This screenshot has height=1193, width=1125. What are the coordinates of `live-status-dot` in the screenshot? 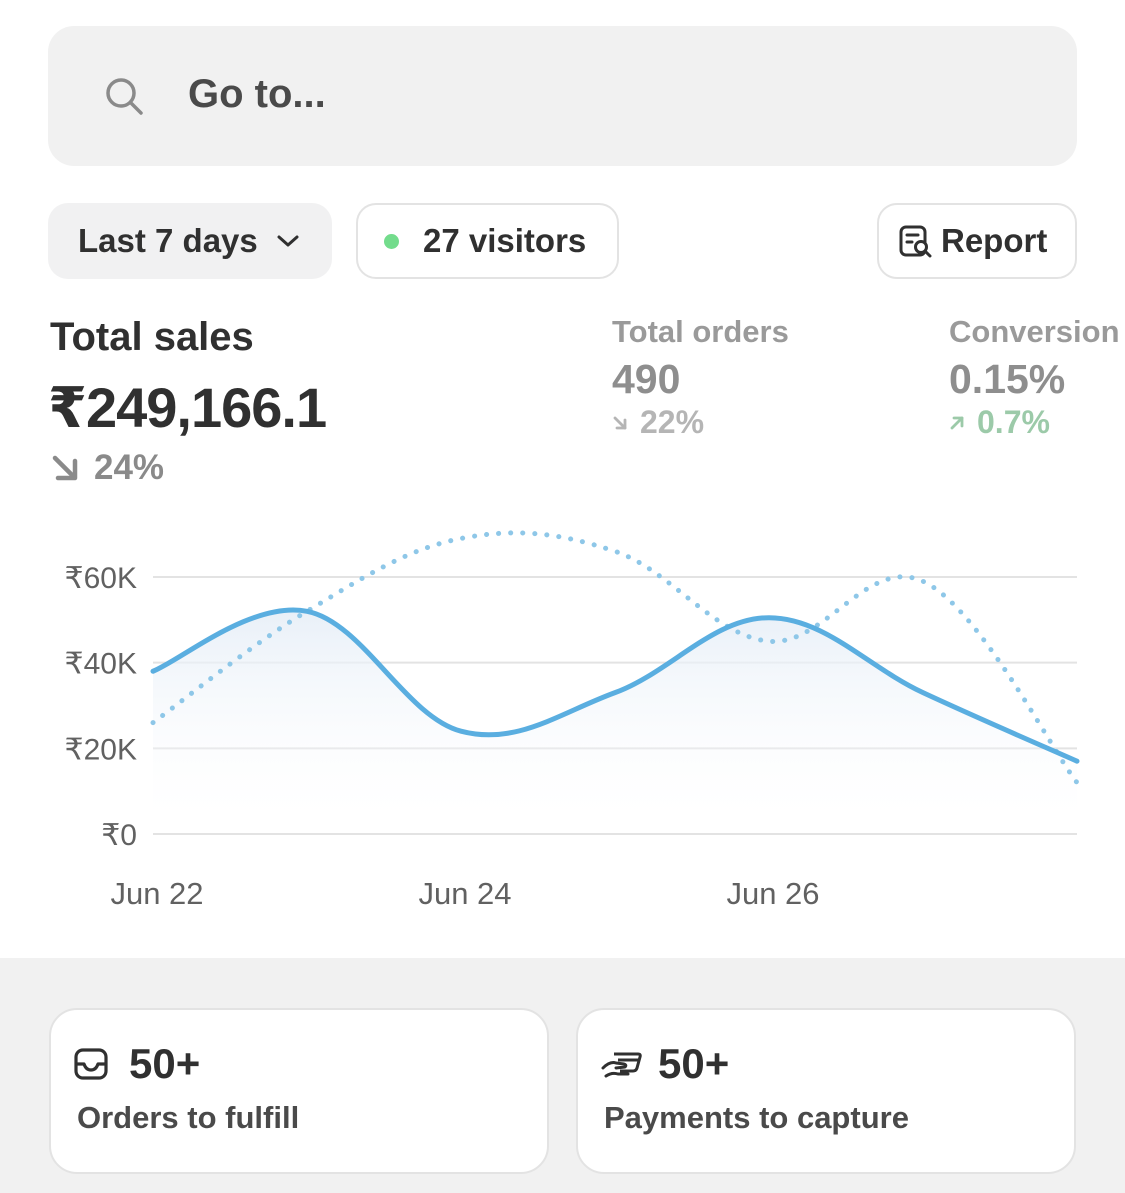 It's located at (391, 241).